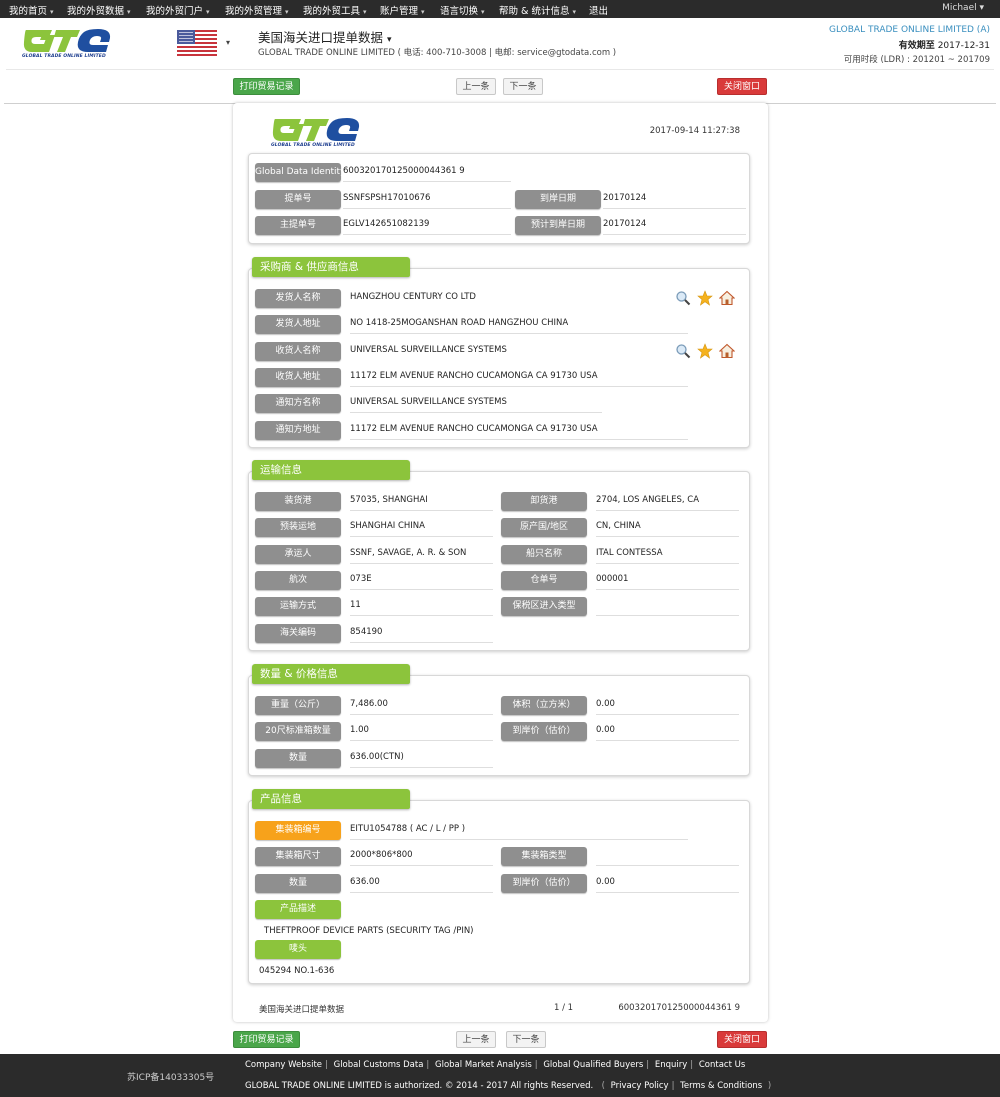 This screenshot has height=1097, width=1000. I want to click on footer-link-global-market-analysis: Global Market Analysis, so click(483, 1065).